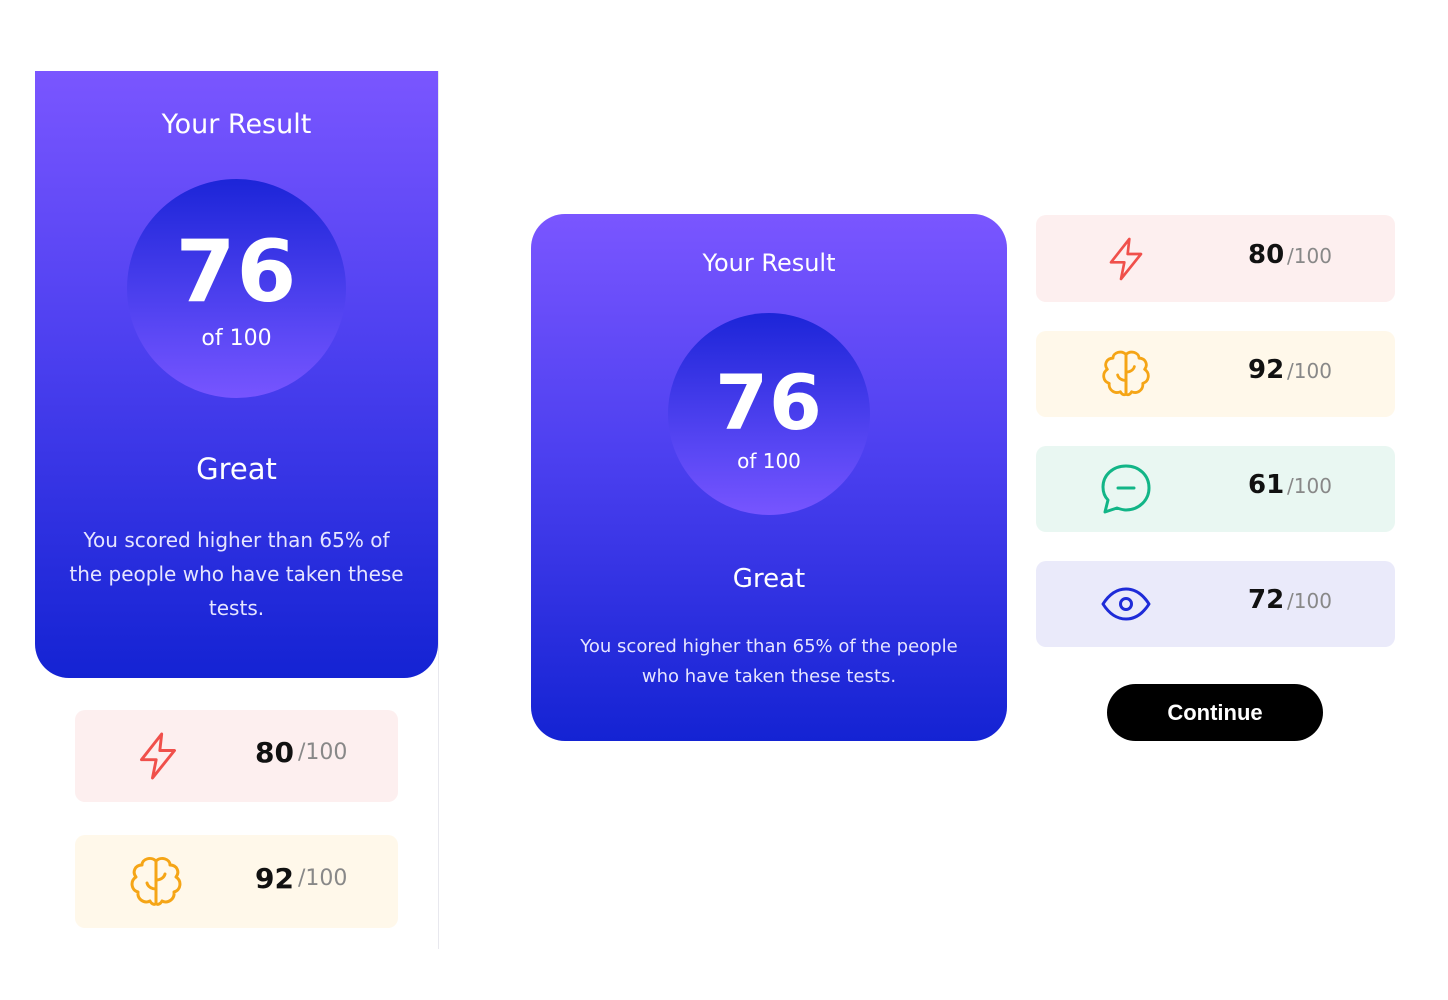 This screenshot has height=1000, width=1448. What do you see at coordinates (1215, 712) in the screenshot?
I see `continue-button: Continue` at bounding box center [1215, 712].